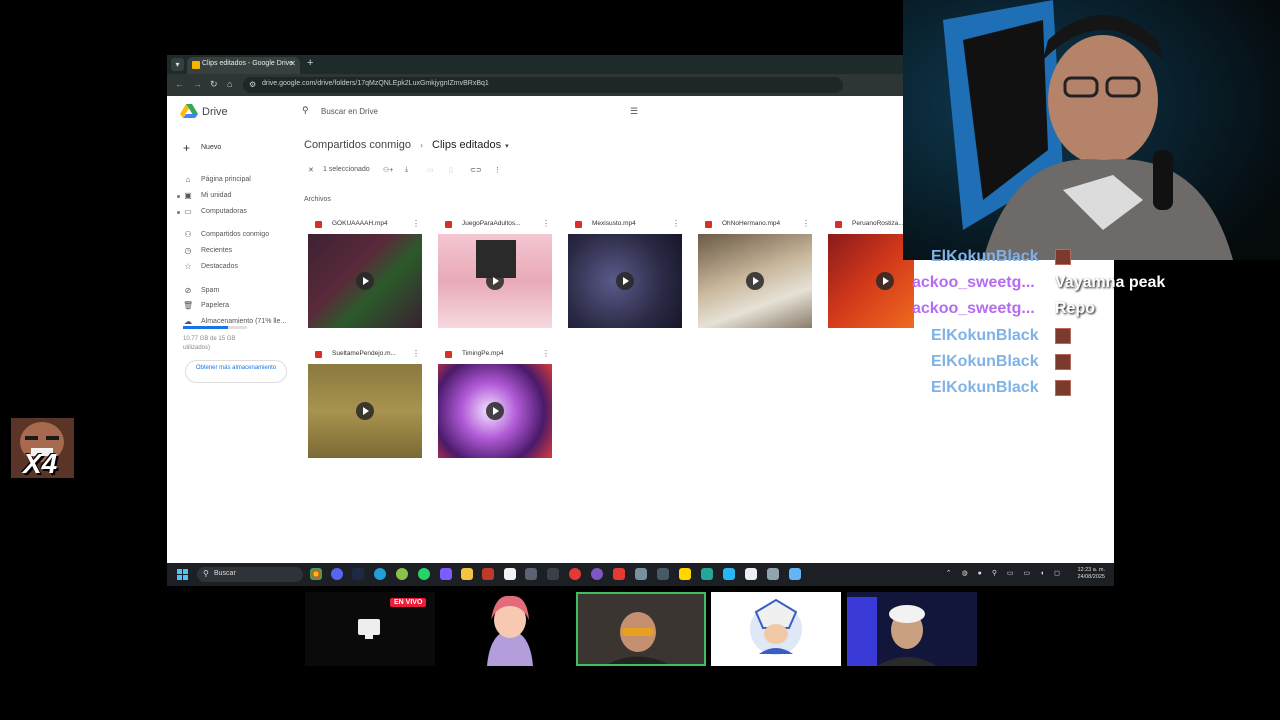 The height and width of the screenshot is (720, 1280). What do you see at coordinates (229, 84) in the screenshot?
I see `home-icon: ⌂` at bounding box center [229, 84].